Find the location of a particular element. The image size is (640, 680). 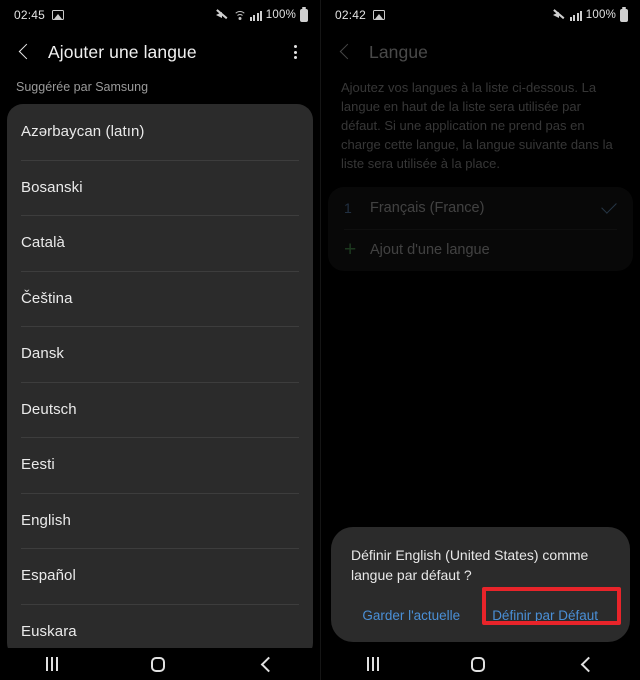

language-name: Čeština is located at coordinates (47, 298).